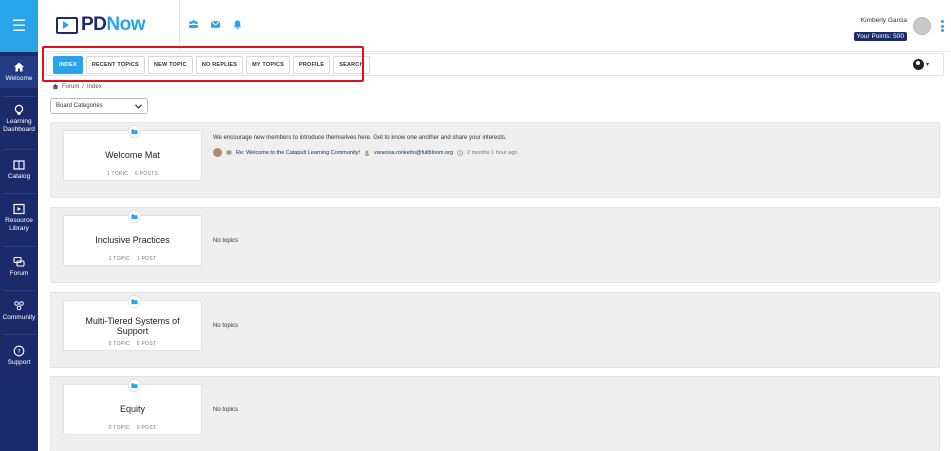  What do you see at coordinates (367, 153) in the screenshot?
I see `user-icon` at bounding box center [367, 153].